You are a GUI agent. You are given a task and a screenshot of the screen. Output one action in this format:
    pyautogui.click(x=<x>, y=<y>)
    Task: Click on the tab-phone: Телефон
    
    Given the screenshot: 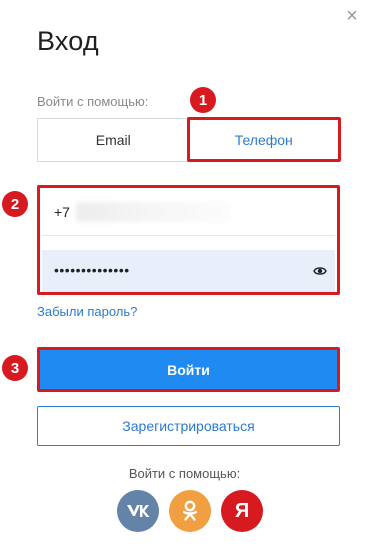 What is the action you would take?
    pyautogui.click(x=264, y=140)
    